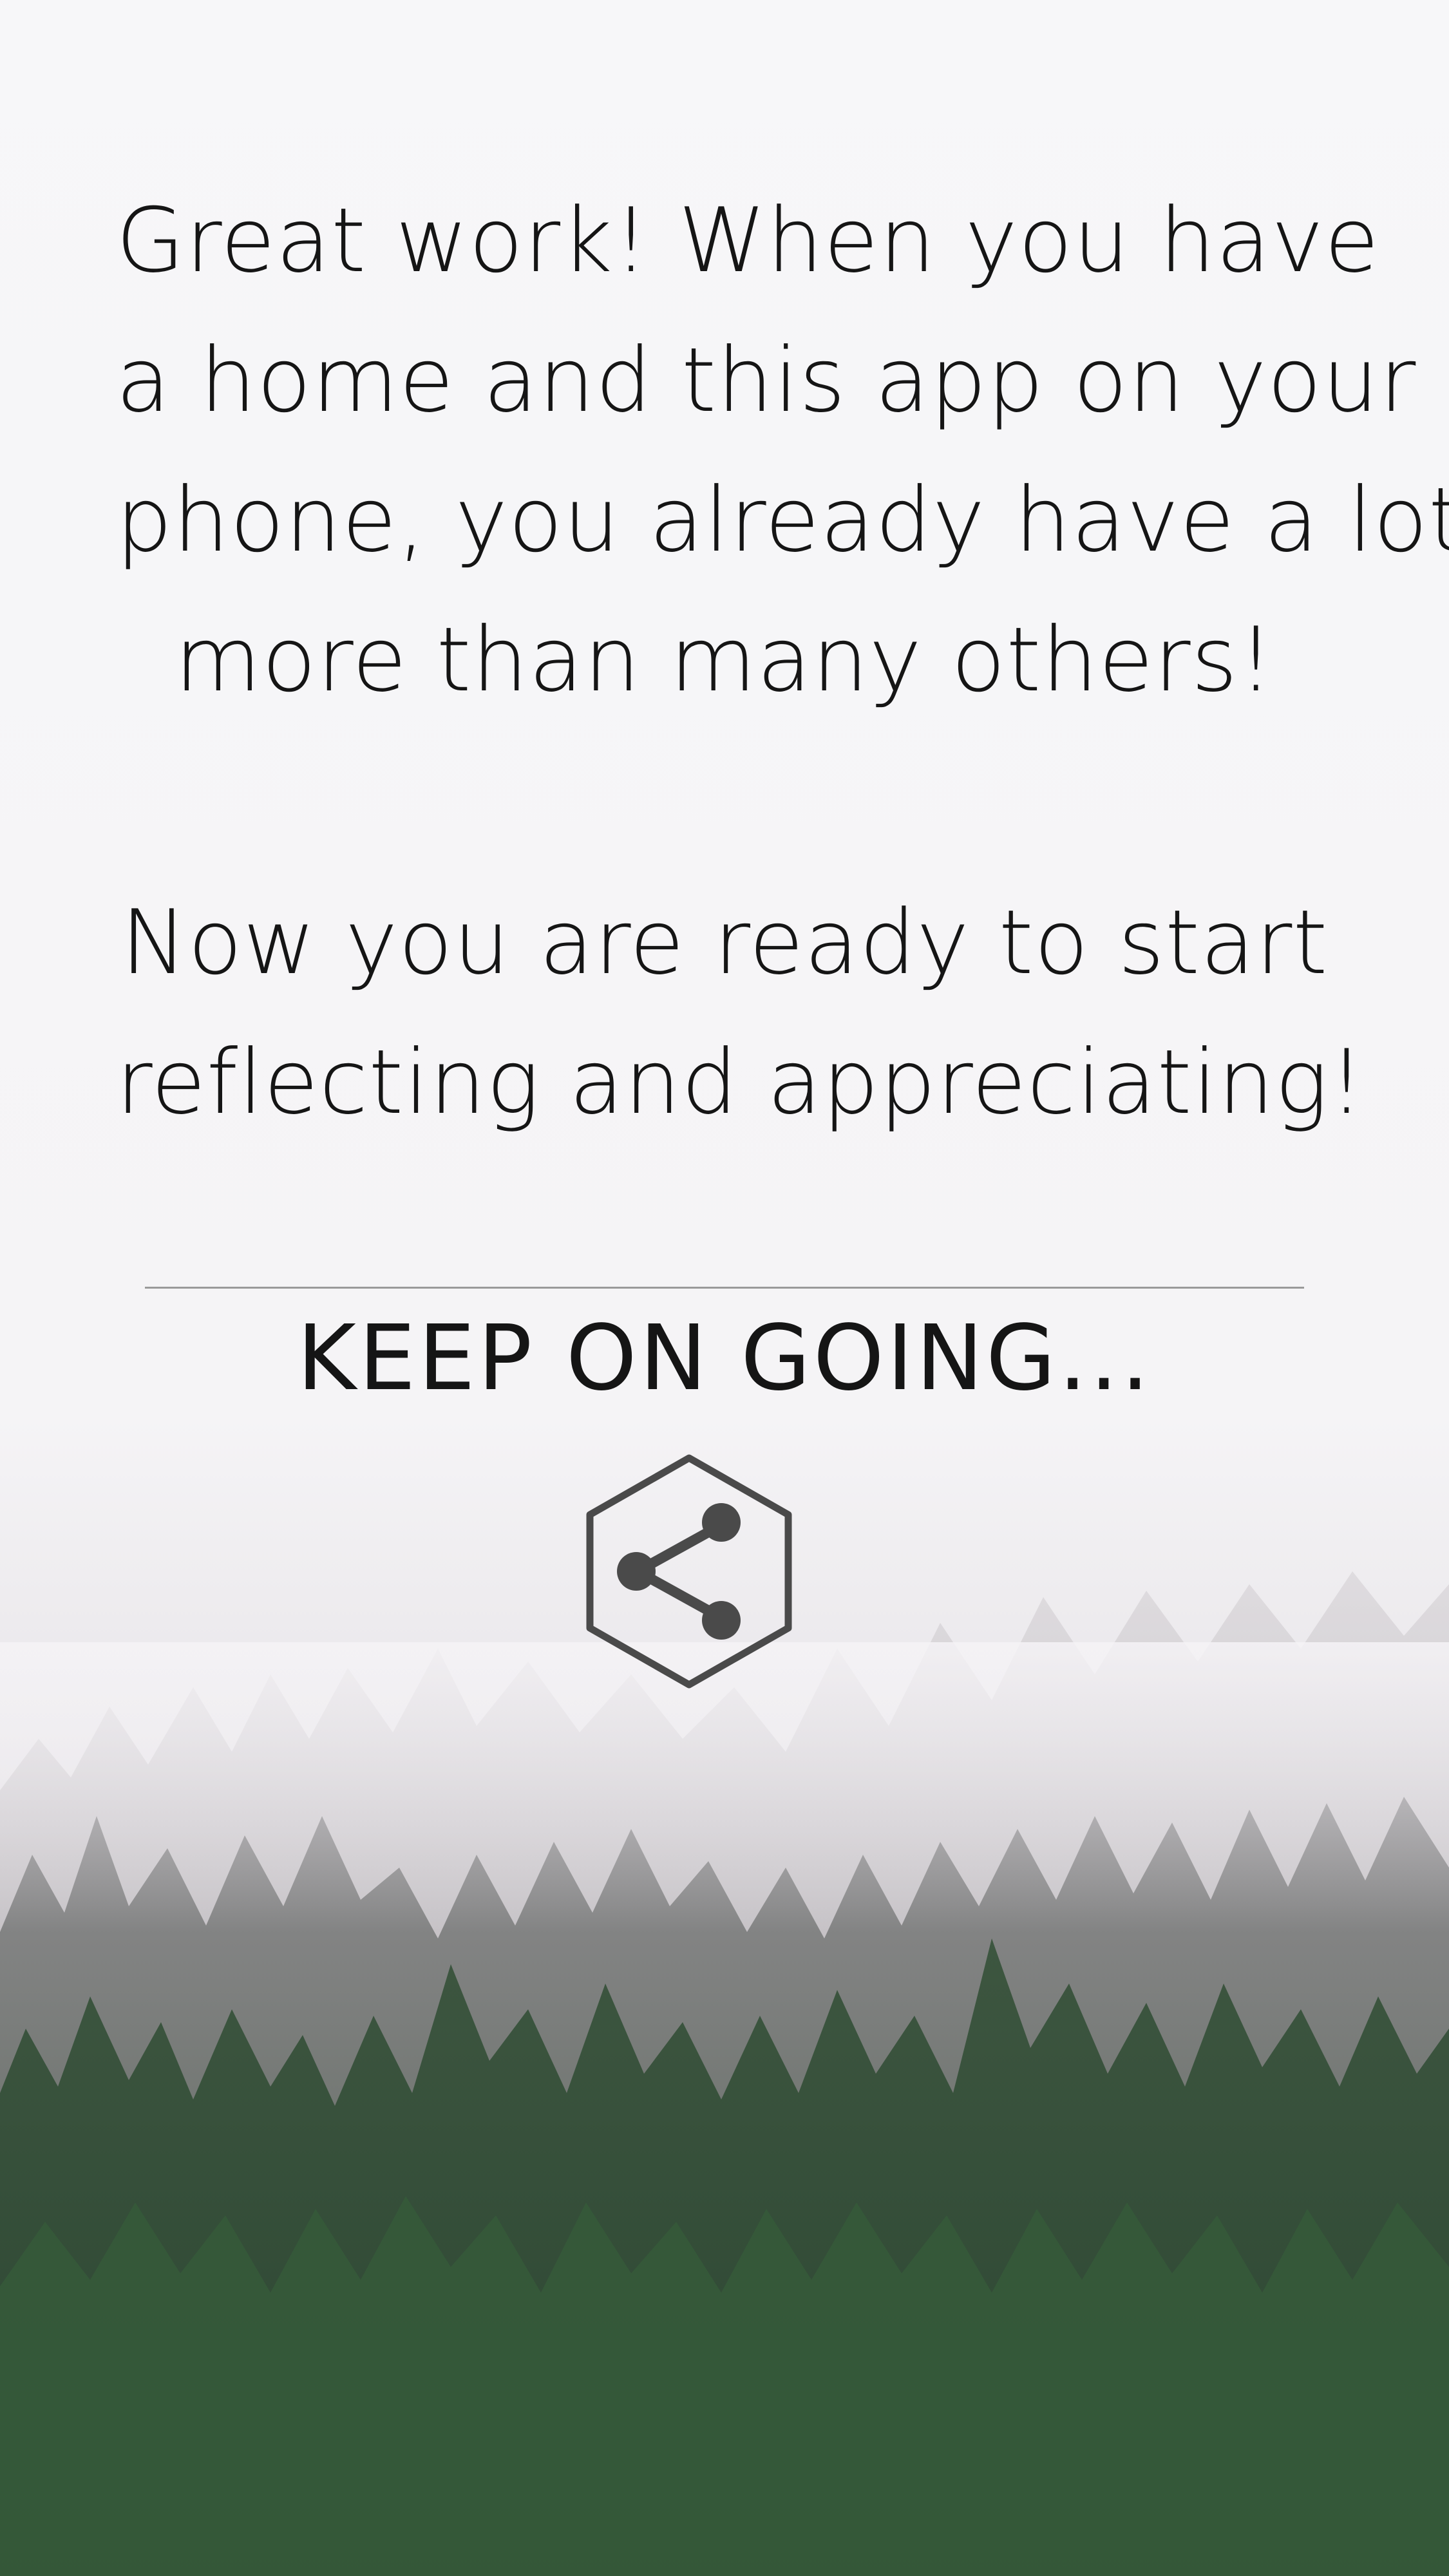  I want to click on message-line: more than many others!, so click(724, 660).